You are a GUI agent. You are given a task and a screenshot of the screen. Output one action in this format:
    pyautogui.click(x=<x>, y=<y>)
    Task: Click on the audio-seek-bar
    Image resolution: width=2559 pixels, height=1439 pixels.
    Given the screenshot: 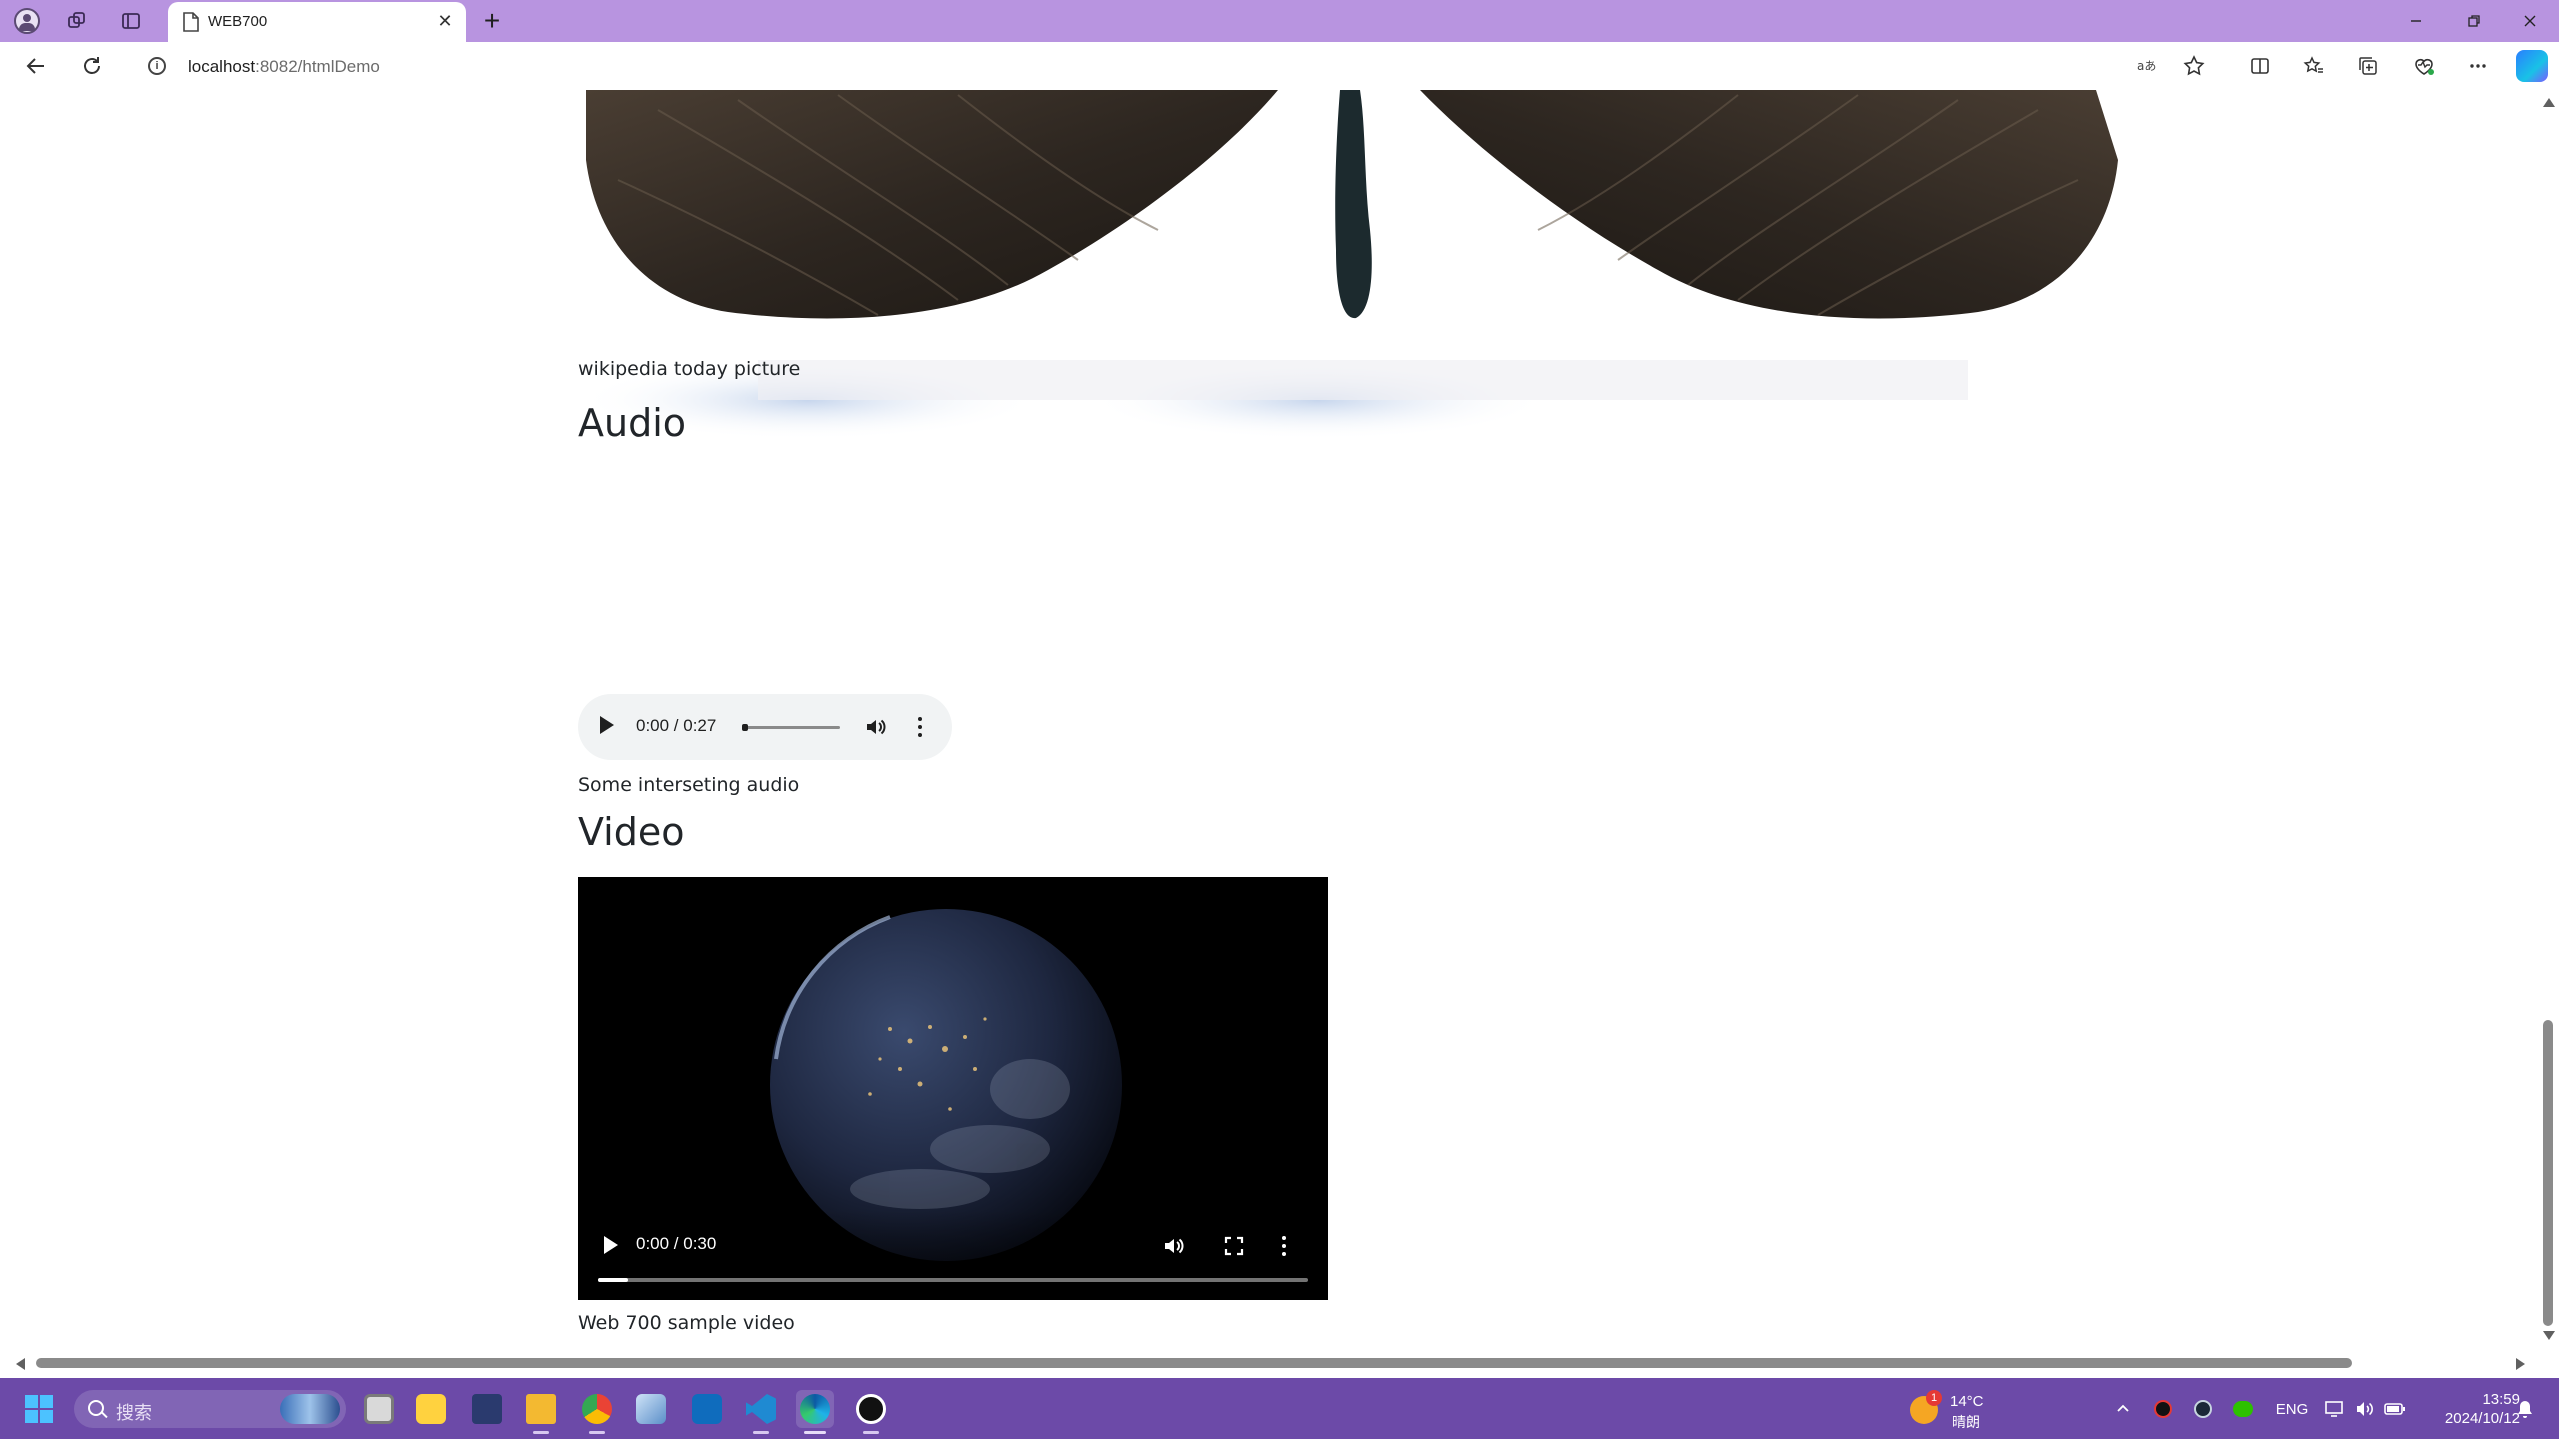 What is the action you would take?
    pyautogui.click(x=791, y=727)
    